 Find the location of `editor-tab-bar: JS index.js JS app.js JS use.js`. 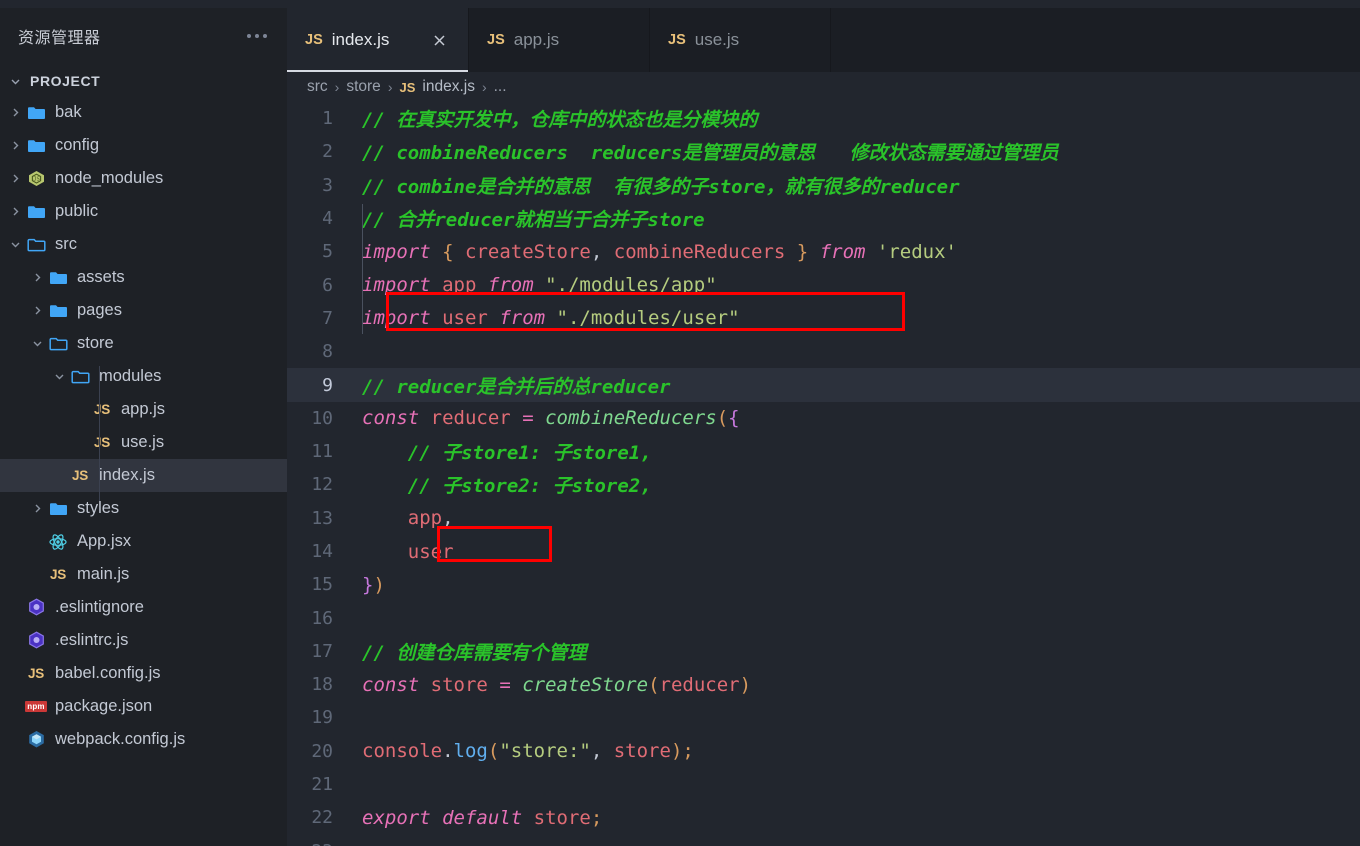

editor-tab-bar: JS index.js JS app.js JS use.js is located at coordinates (823, 40).